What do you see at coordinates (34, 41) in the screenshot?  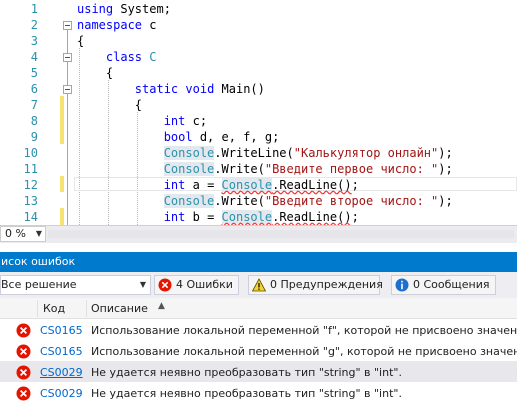 I see `line-number: 3` at bounding box center [34, 41].